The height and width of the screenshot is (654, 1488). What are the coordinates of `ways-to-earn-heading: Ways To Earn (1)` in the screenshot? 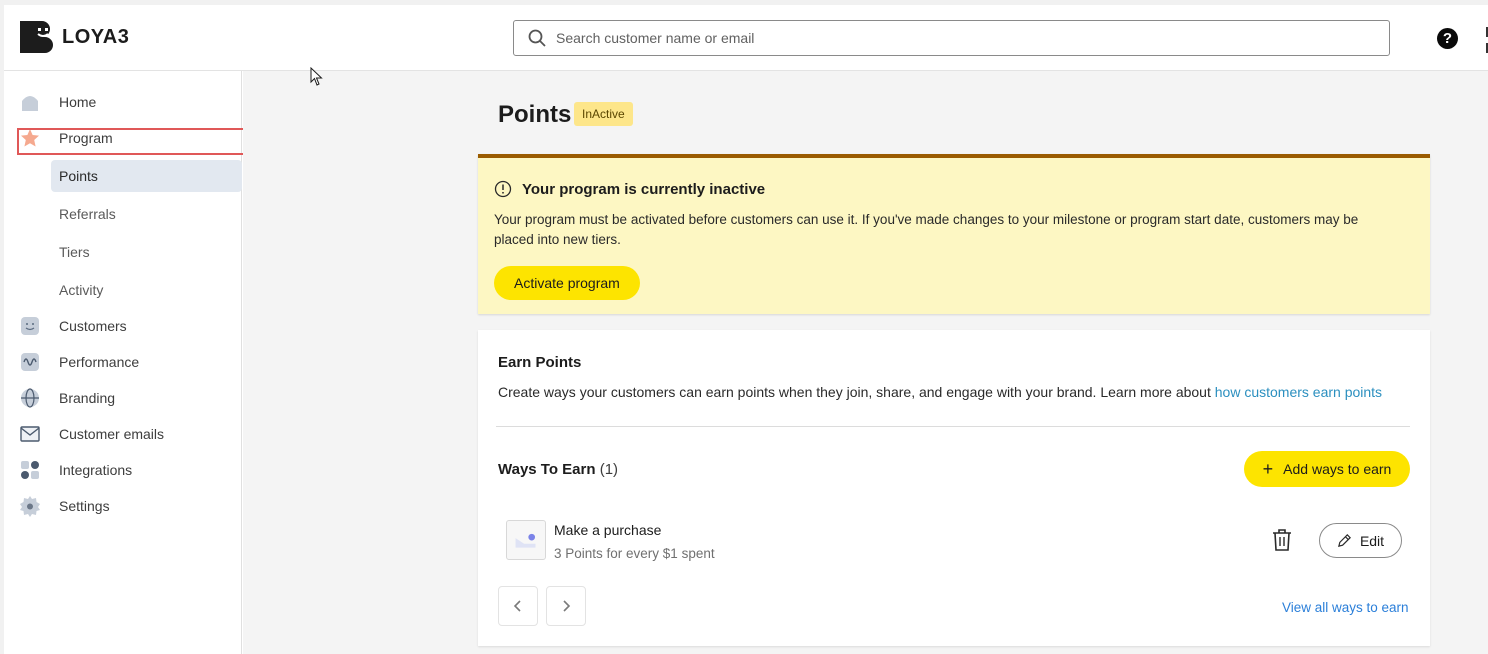 It's located at (558, 469).